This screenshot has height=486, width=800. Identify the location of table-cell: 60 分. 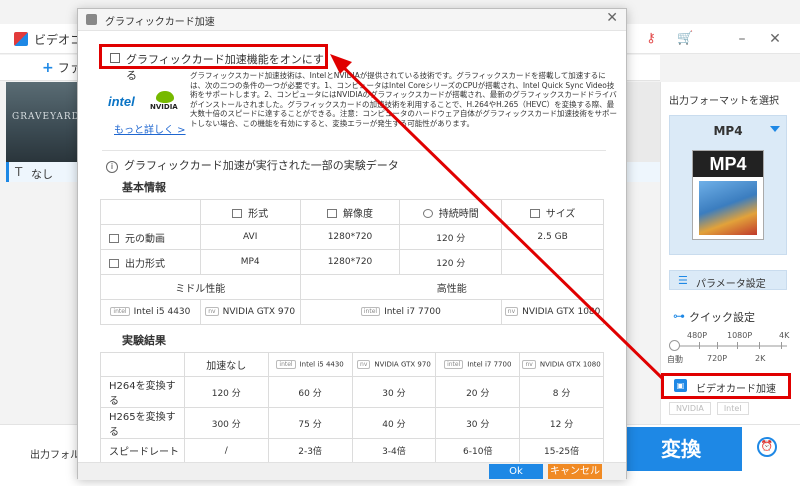
(310, 392).